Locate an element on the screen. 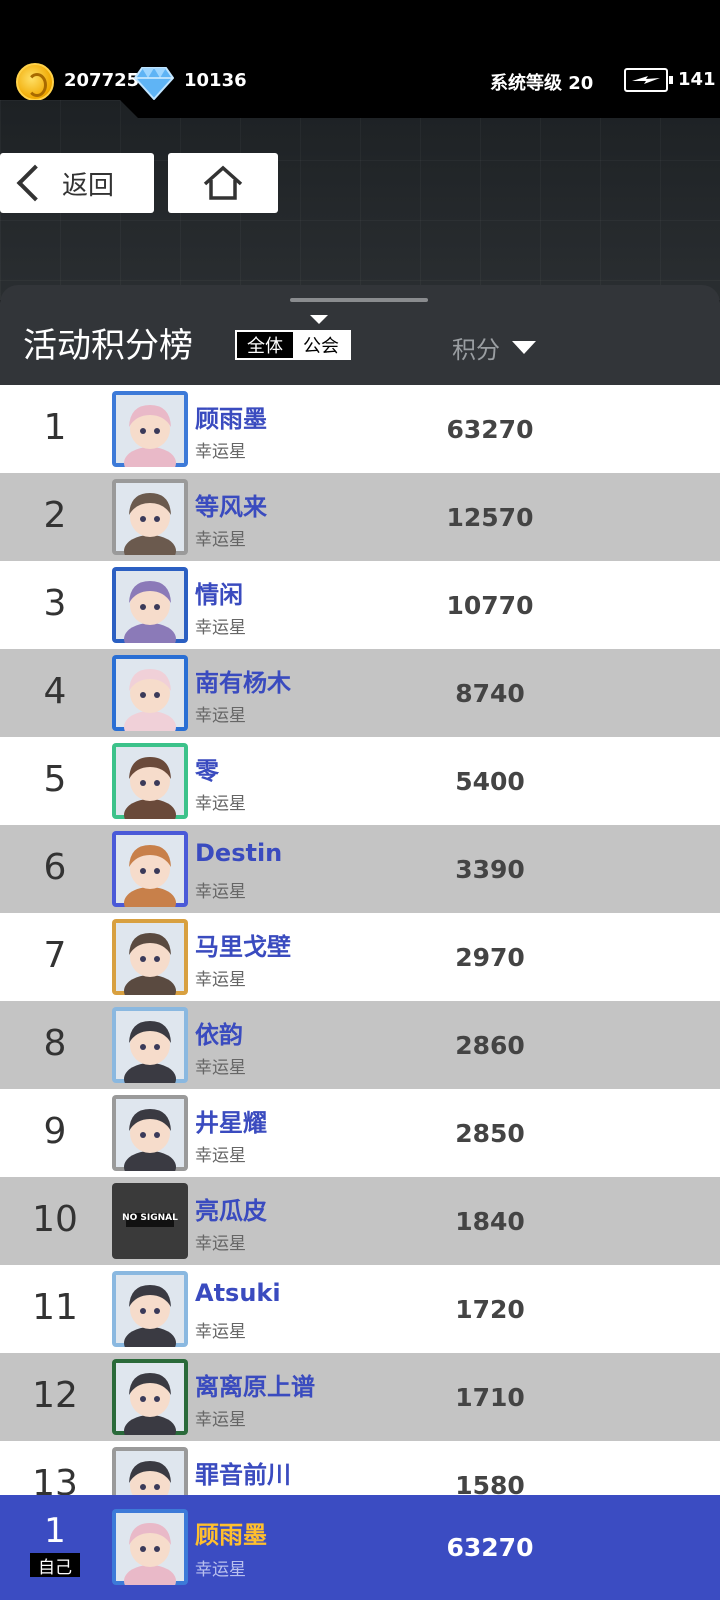 This screenshot has height=1600, width=720. panel-handle is located at coordinates (359, 300).